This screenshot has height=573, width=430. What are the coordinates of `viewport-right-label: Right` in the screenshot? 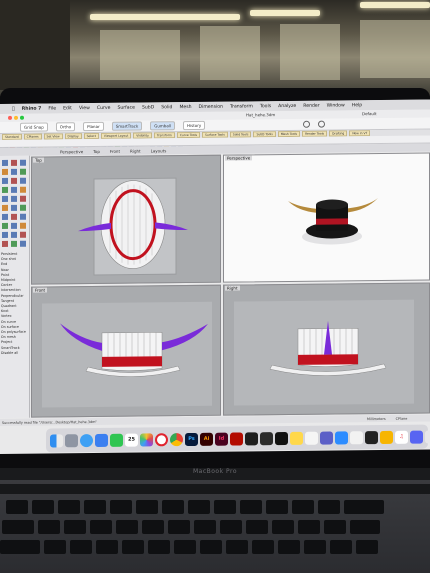 It's located at (232, 288).